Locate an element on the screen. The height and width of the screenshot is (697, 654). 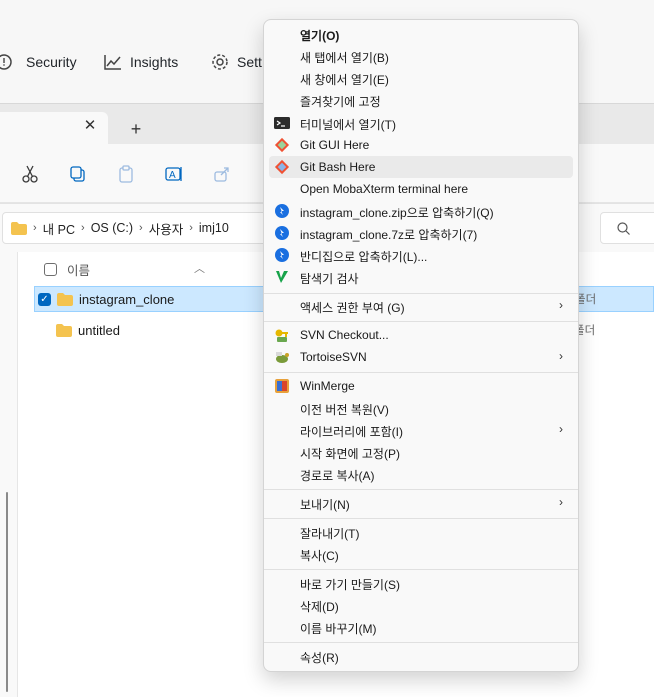
navigation-pane is located at coordinates (9, 474).